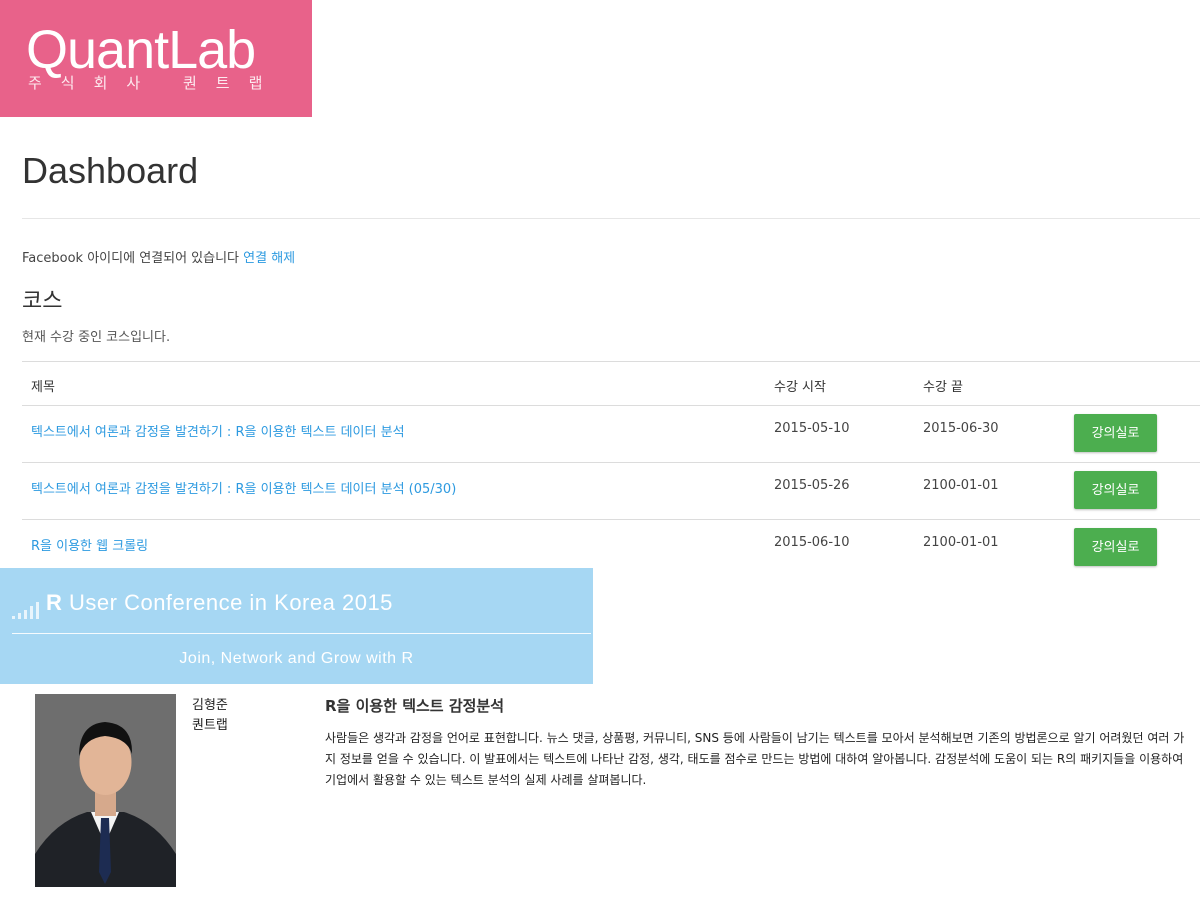 Image resolution: width=1200 pixels, height=900 pixels. I want to click on course-start-date: 2015-05-10, so click(812, 428).